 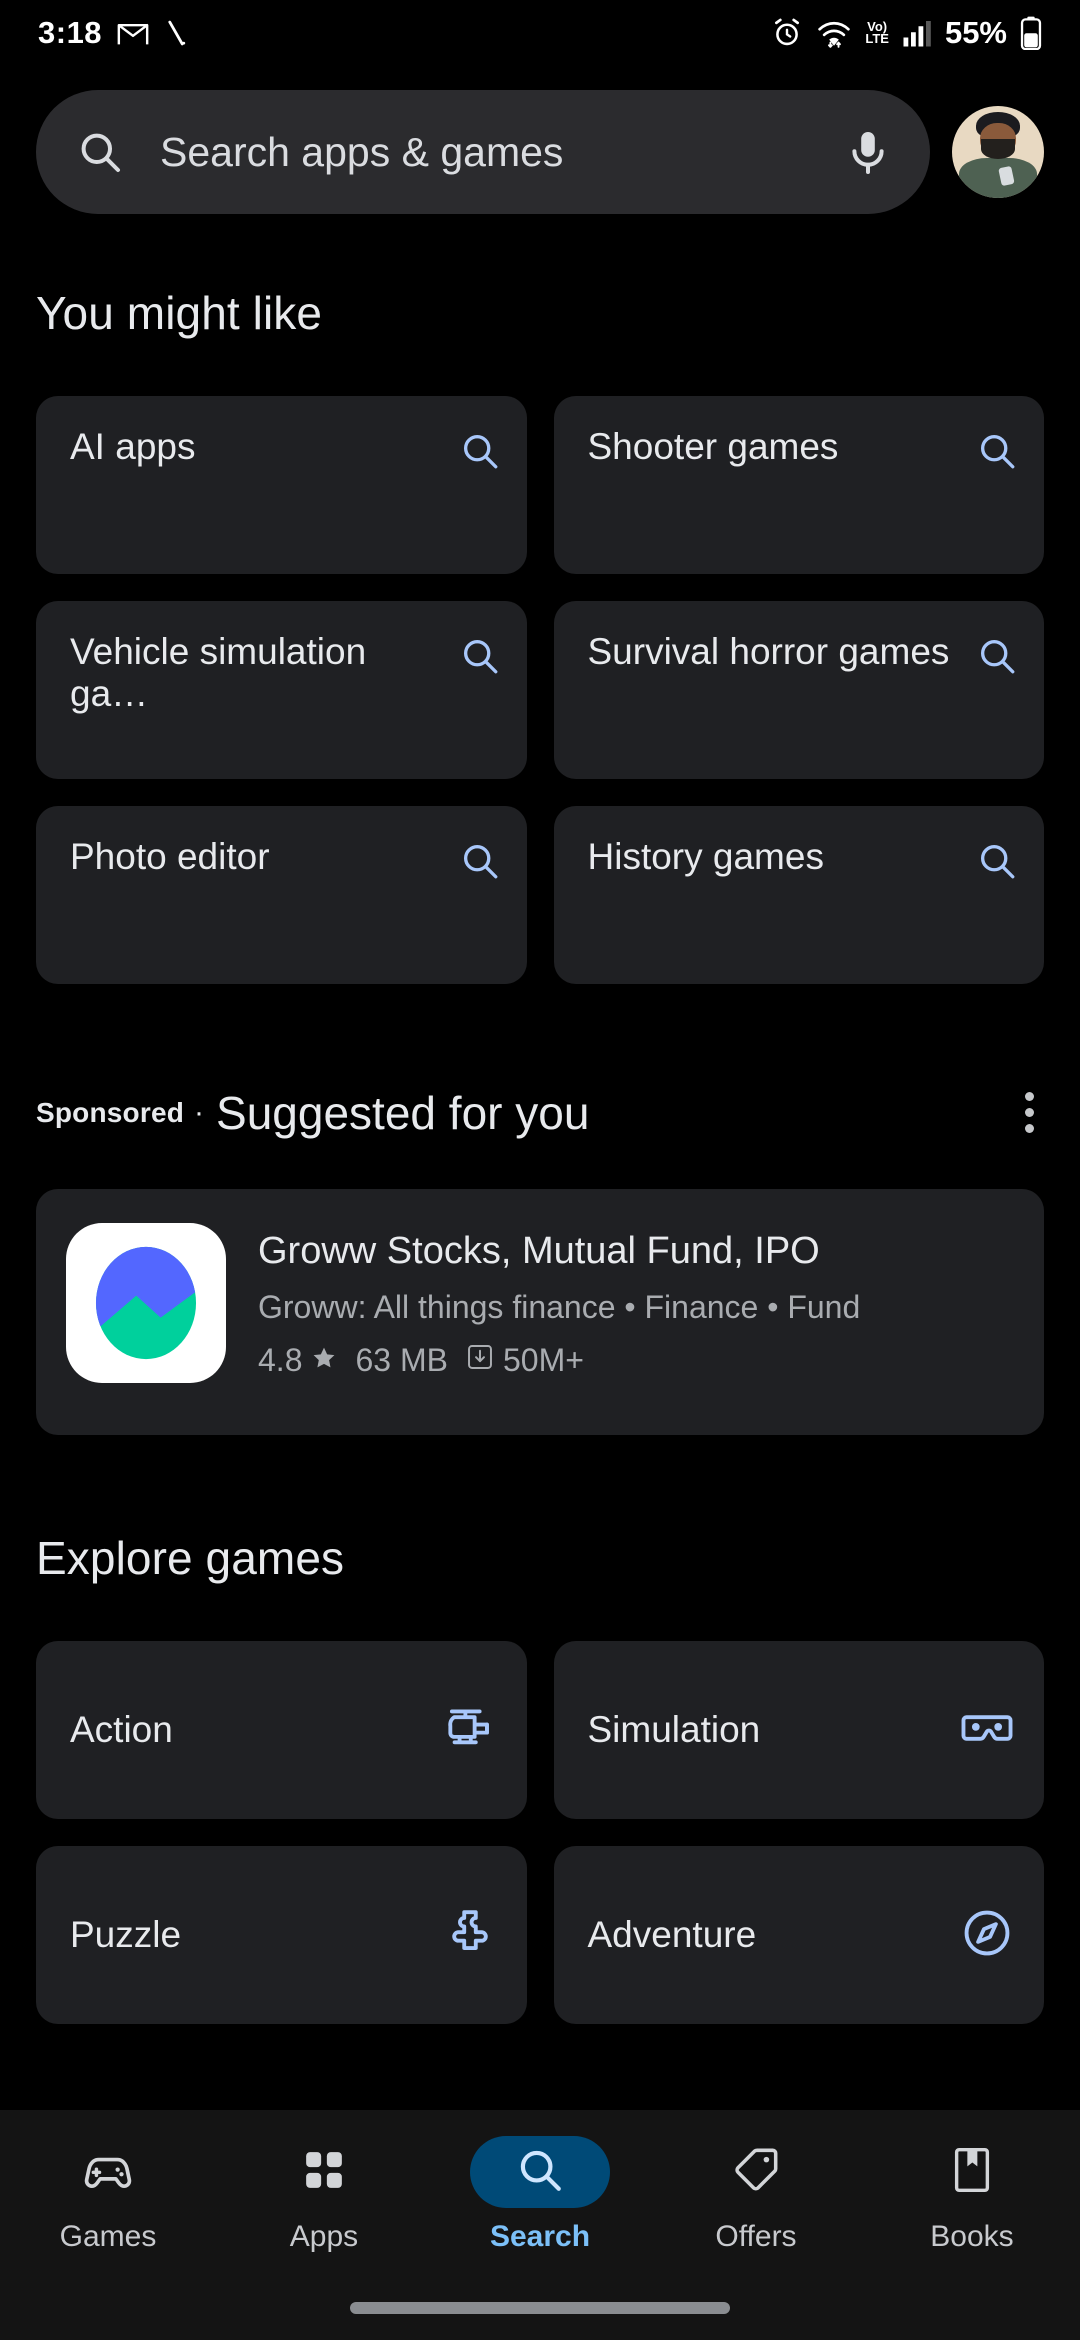 What do you see at coordinates (281, 1730) in the screenshot?
I see `game-category-card: Action` at bounding box center [281, 1730].